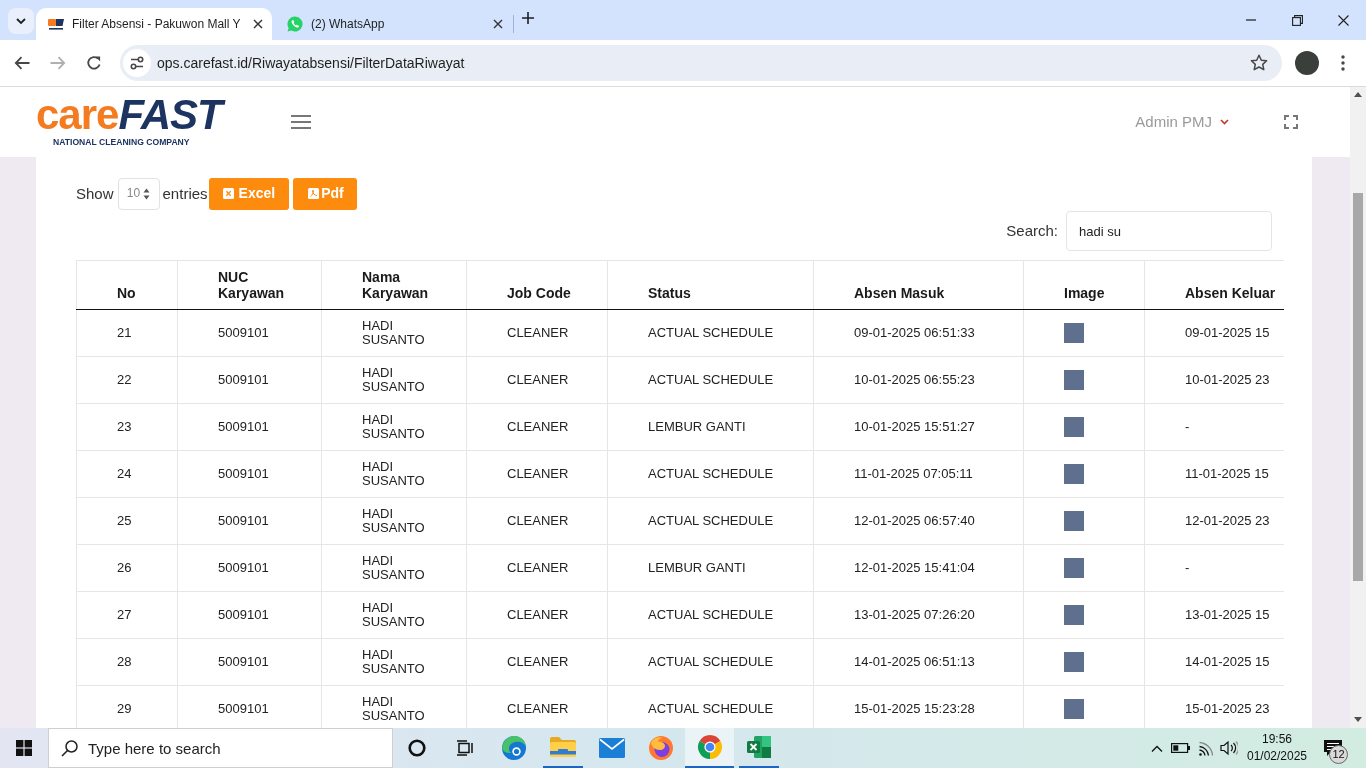 The image size is (1366, 768). What do you see at coordinates (127, 568) in the screenshot?
I see `table-cell: 26` at bounding box center [127, 568].